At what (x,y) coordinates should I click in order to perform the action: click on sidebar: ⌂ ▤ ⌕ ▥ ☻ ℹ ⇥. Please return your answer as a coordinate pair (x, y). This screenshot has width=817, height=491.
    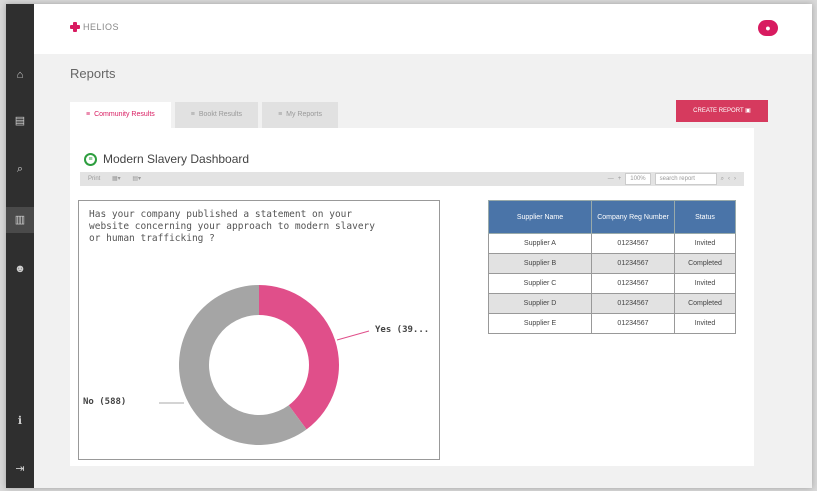
    Looking at the image, I should click on (20, 246).